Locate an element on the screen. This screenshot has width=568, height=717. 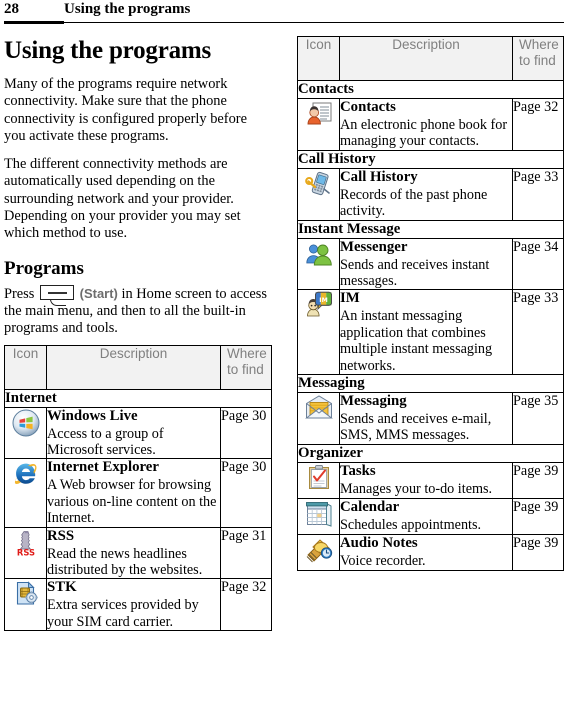
group-row: Contacts is located at coordinates (430, 89).